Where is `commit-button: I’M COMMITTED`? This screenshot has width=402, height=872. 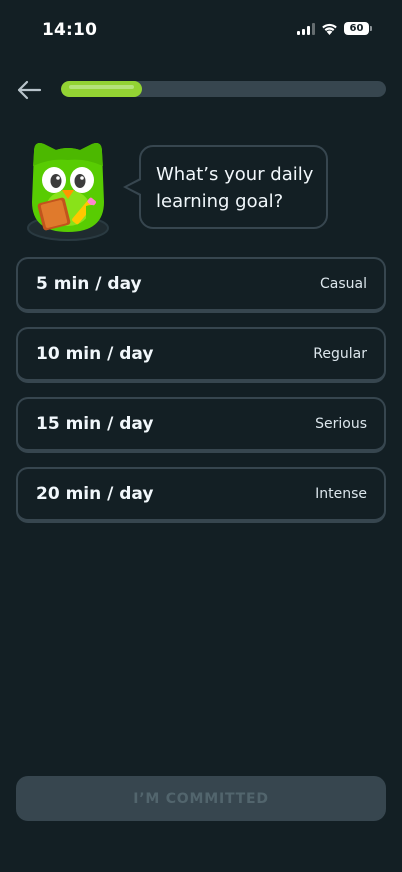 commit-button: I’M COMMITTED is located at coordinates (201, 798).